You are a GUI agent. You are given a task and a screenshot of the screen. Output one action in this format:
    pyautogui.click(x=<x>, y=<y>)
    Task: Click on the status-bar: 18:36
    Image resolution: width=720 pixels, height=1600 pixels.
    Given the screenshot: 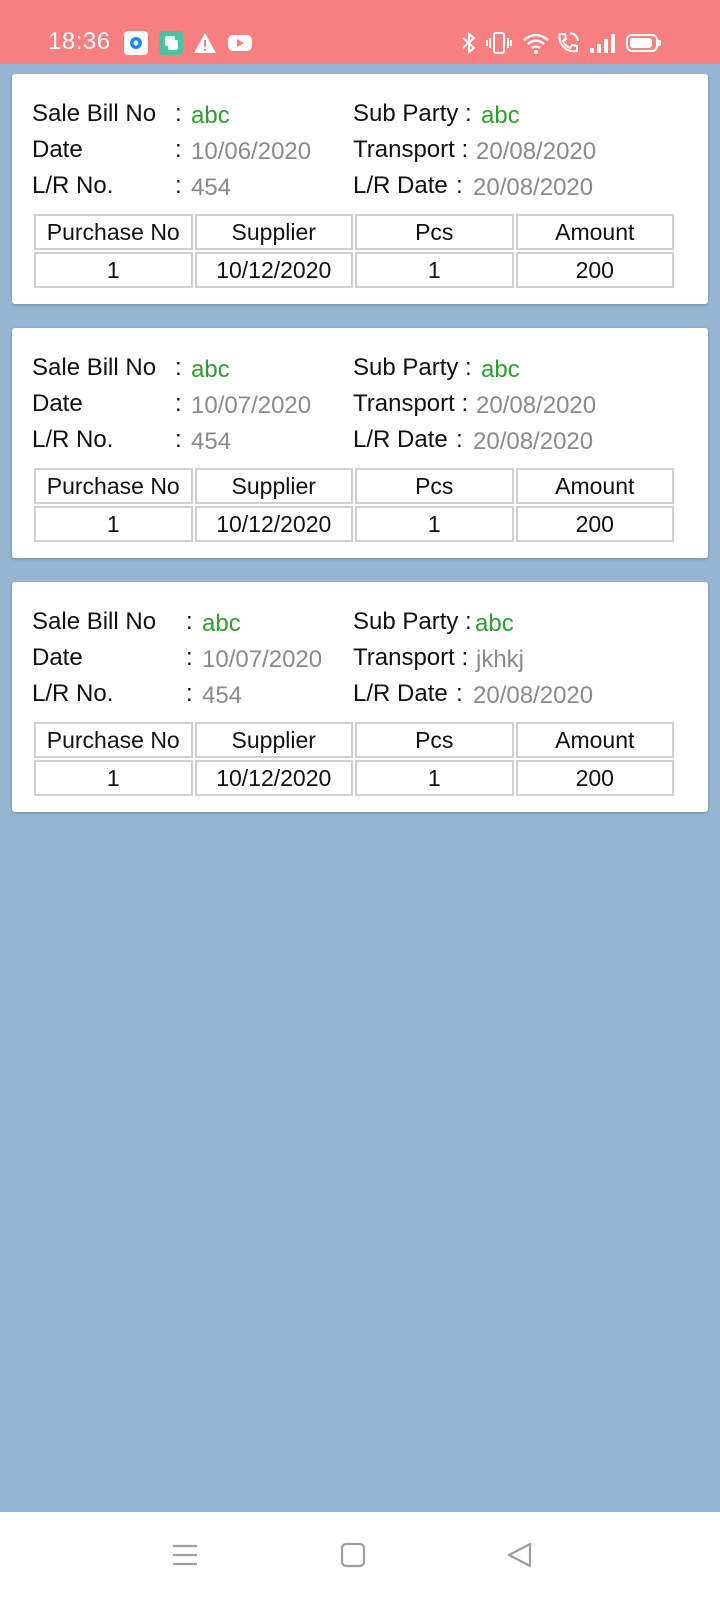 What is the action you would take?
    pyautogui.click(x=360, y=32)
    